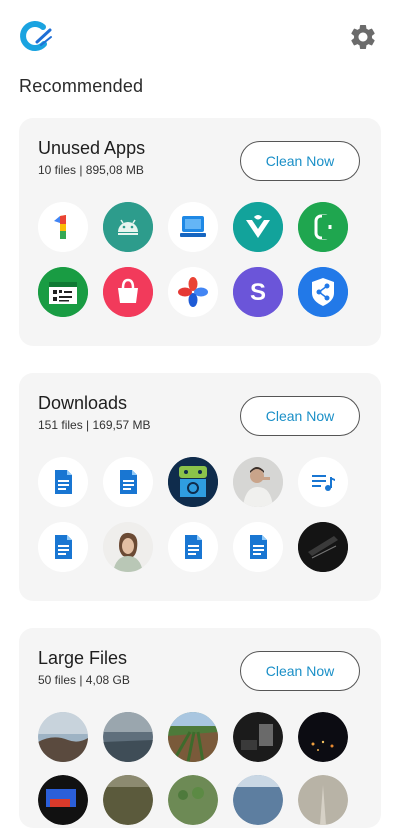 This screenshot has width=400, height=828. What do you see at coordinates (128, 800) in the screenshot?
I see `dry-grass-photo` at bounding box center [128, 800].